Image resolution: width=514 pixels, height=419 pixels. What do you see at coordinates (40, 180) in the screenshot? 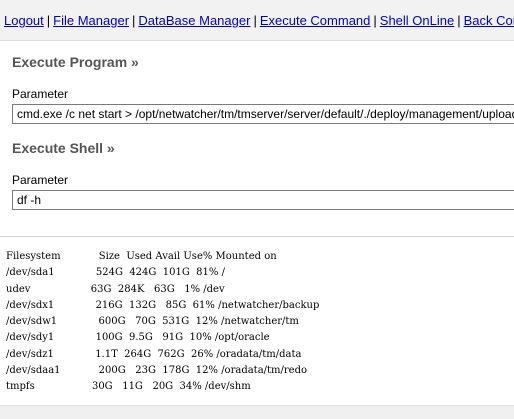
I see `shell-parameter-label: Parameter` at bounding box center [40, 180].